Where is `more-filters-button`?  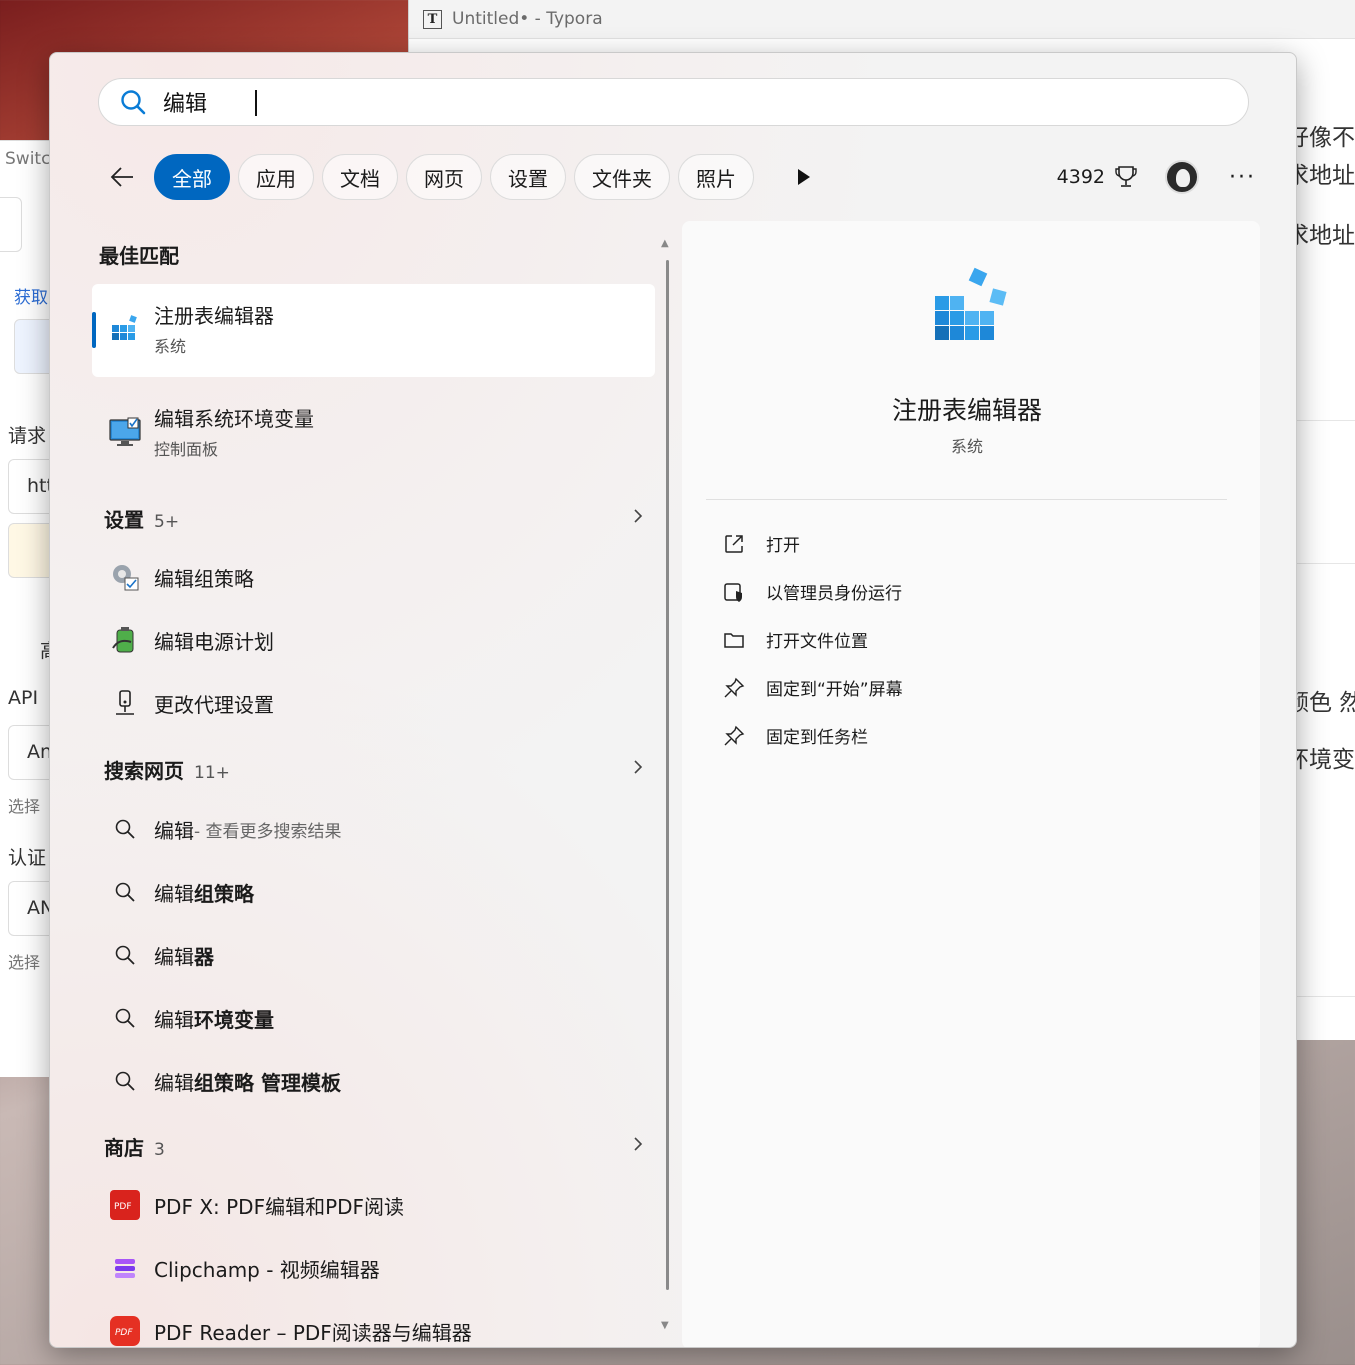
more-filters-button is located at coordinates (804, 177).